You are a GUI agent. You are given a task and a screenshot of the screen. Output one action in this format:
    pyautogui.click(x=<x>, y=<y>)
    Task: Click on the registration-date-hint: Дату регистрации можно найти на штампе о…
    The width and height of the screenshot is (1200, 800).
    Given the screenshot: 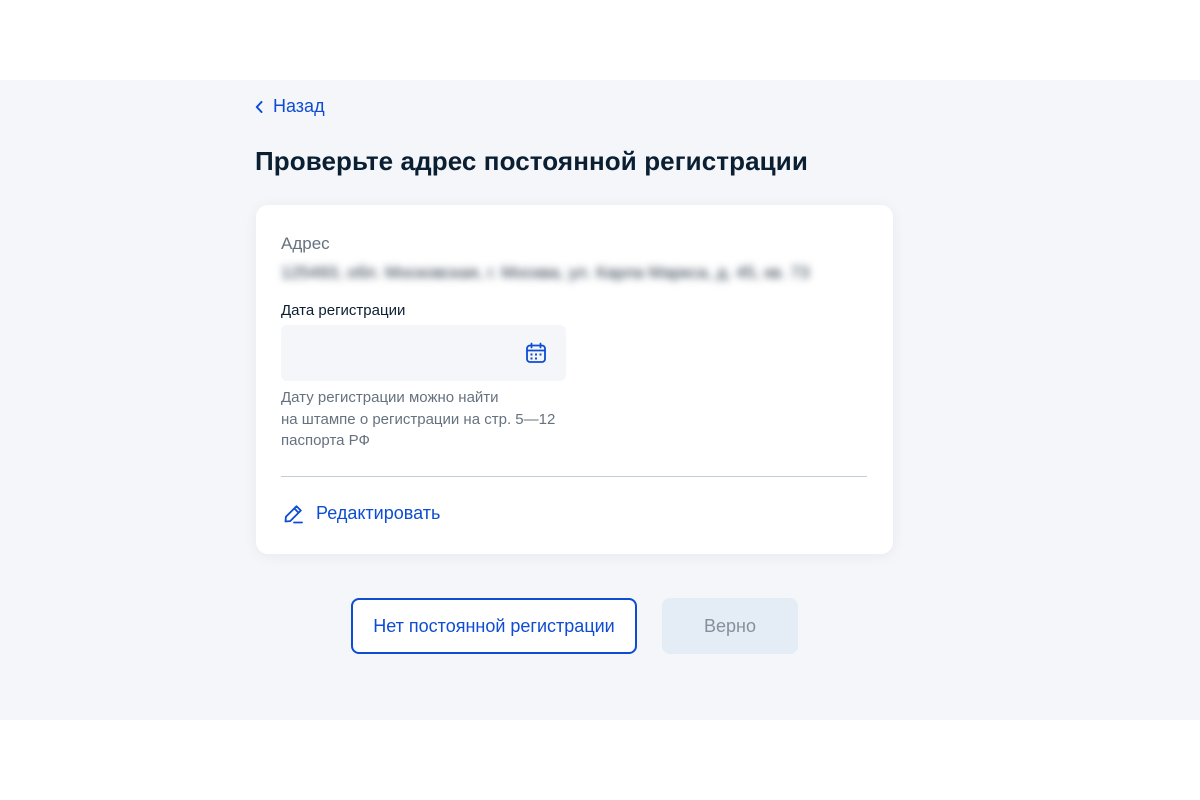 What is the action you would take?
    pyautogui.click(x=441, y=419)
    